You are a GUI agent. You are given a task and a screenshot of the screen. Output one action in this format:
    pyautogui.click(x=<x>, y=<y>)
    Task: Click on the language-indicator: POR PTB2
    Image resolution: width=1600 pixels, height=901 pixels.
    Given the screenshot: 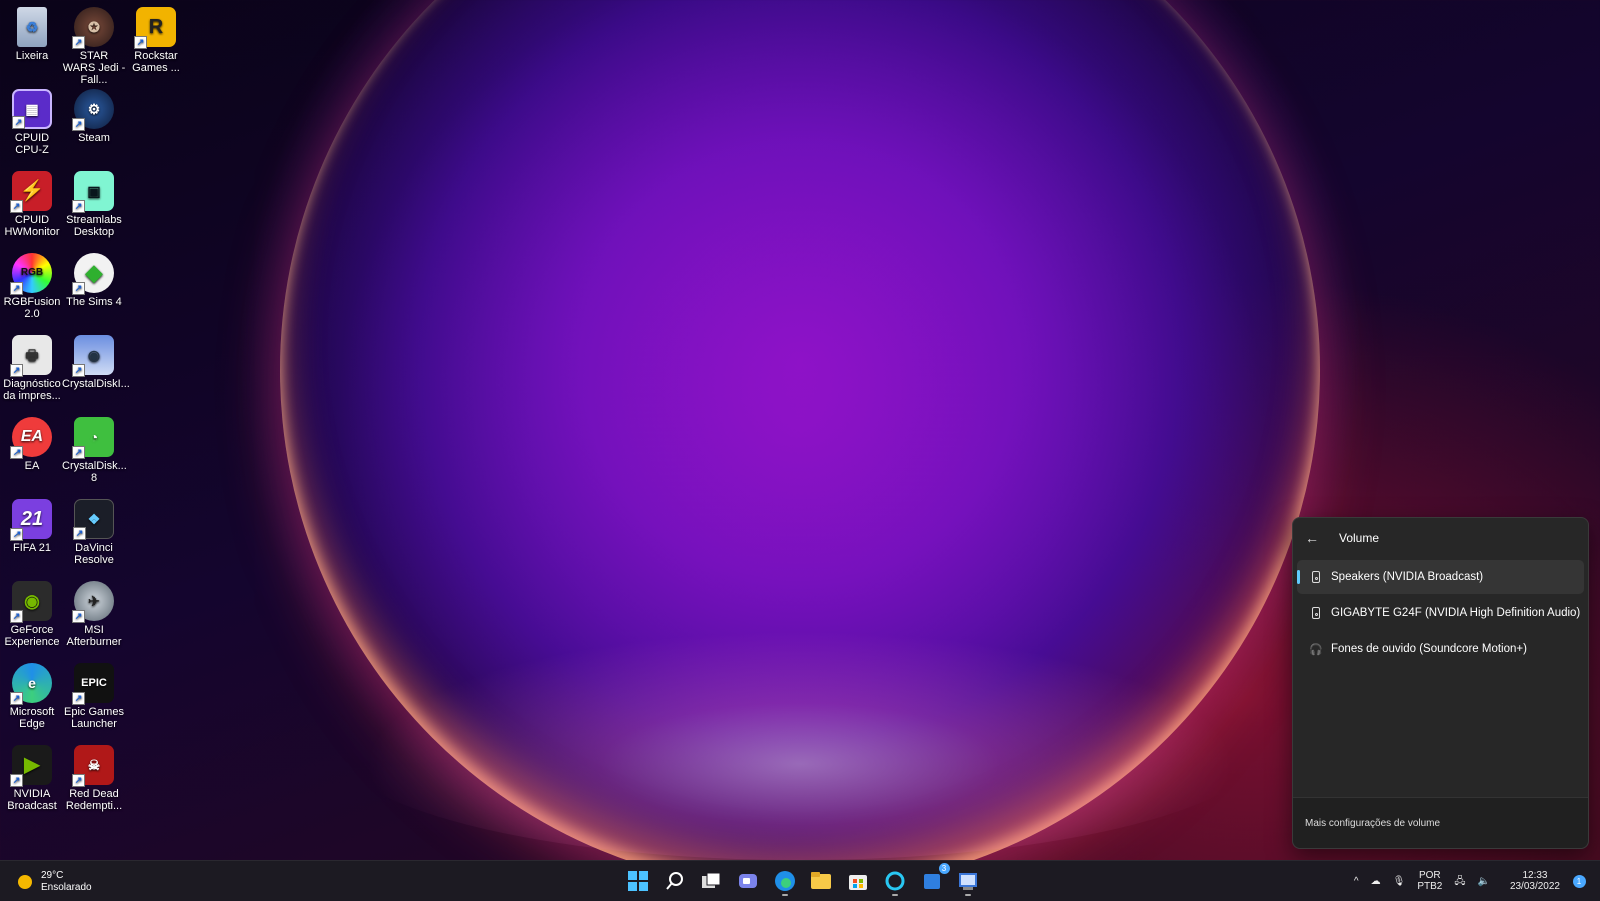 What is the action you would take?
    pyautogui.click(x=1429, y=881)
    